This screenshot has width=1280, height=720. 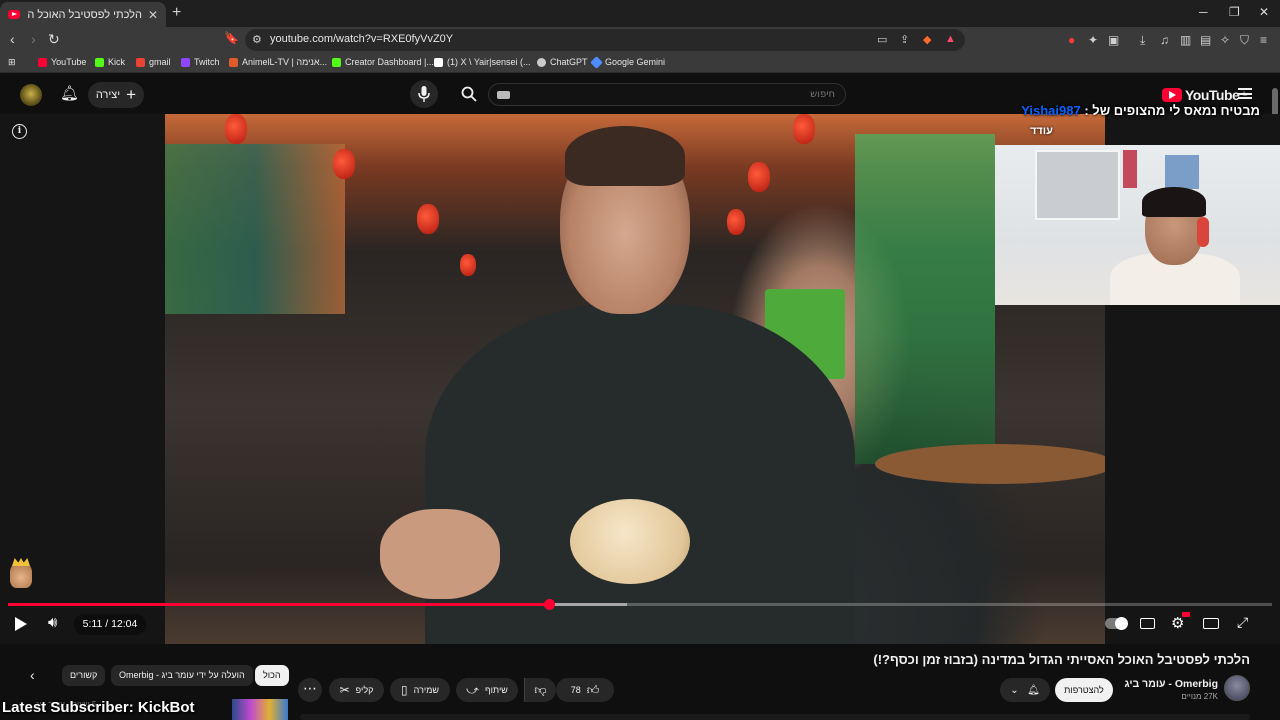 What do you see at coordinates (1205, 40) in the screenshot?
I see `wallet-icon: ▤` at bounding box center [1205, 40].